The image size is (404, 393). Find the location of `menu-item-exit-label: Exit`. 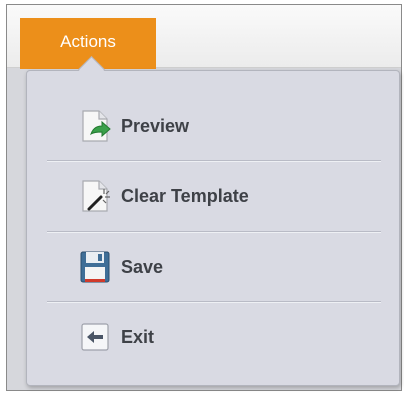

menu-item-exit-label: Exit is located at coordinates (138, 336).